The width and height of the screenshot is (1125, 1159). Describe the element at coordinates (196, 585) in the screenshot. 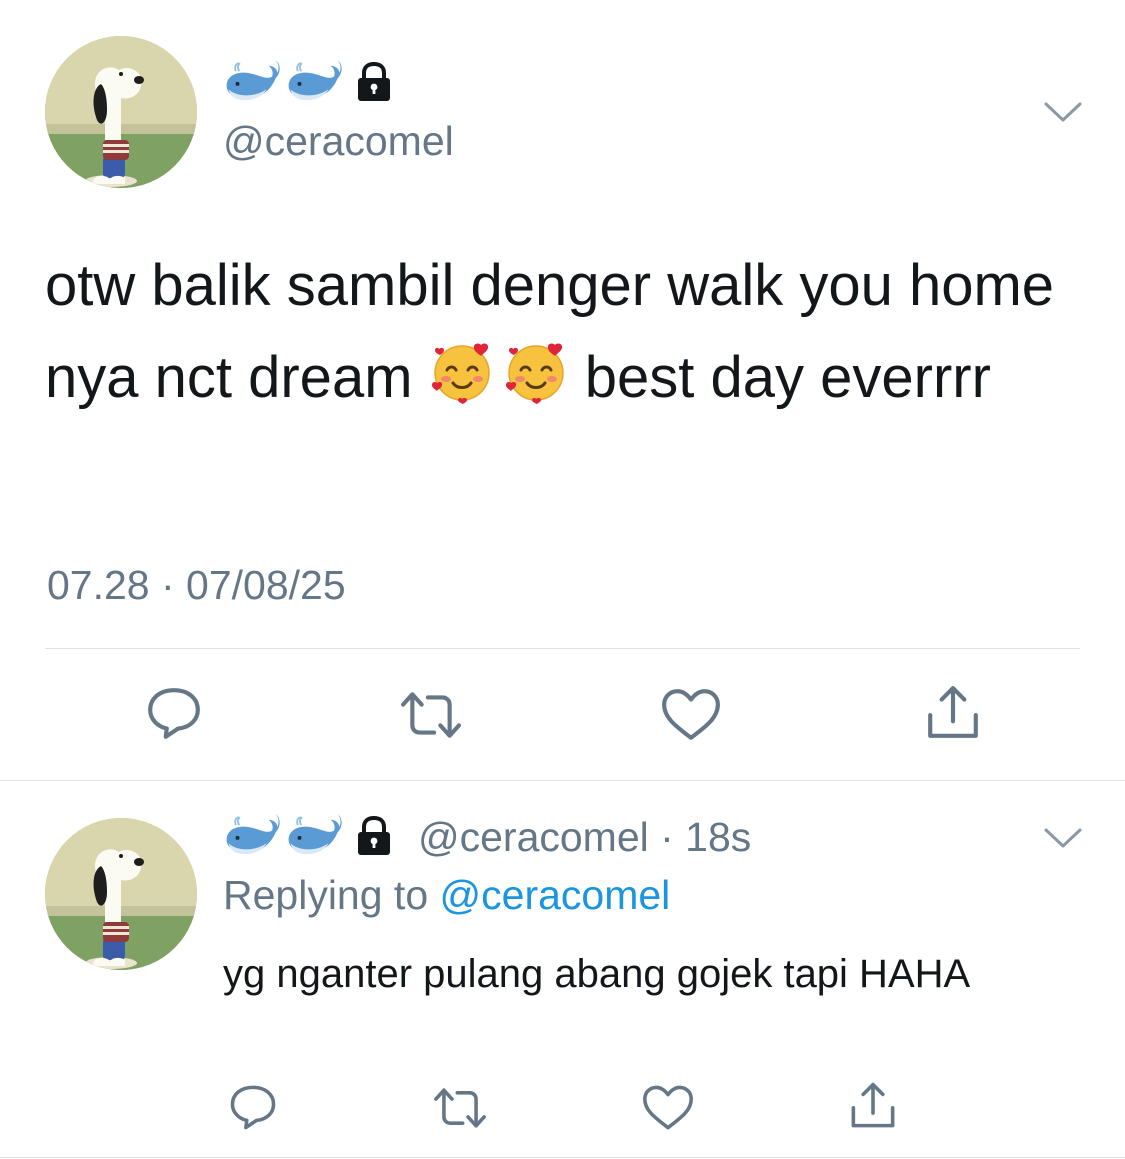

I see `tweet-timestamp: 07.28 · 07/08/25` at that location.